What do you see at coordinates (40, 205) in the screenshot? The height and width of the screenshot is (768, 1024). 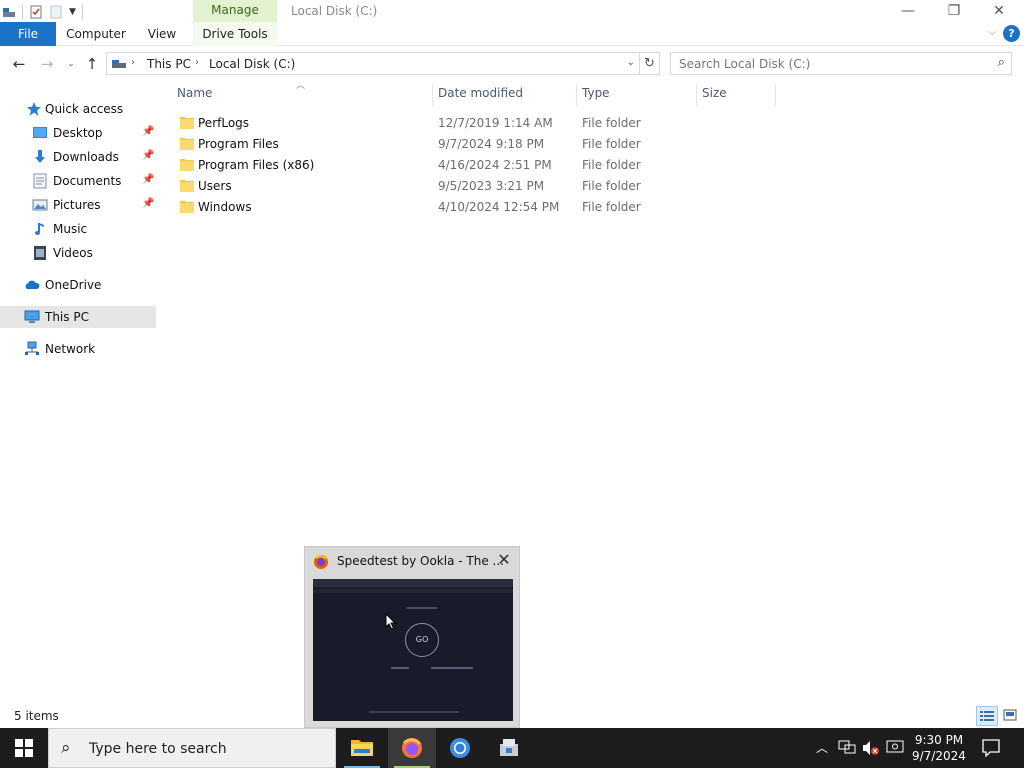 I see `pictures-icon` at bounding box center [40, 205].